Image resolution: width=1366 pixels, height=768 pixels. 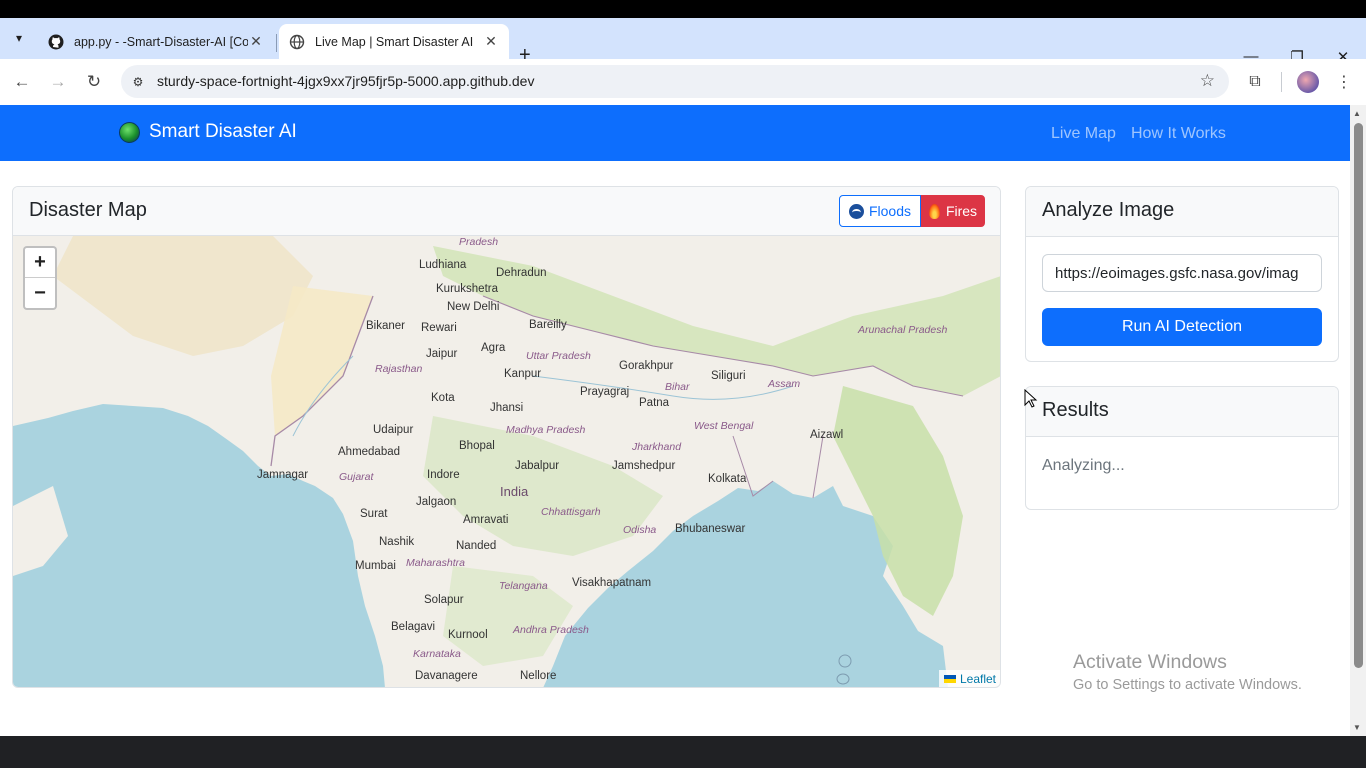 What do you see at coordinates (223, 131) in the screenshot?
I see `brand-text: Smart Disaster AI` at bounding box center [223, 131].